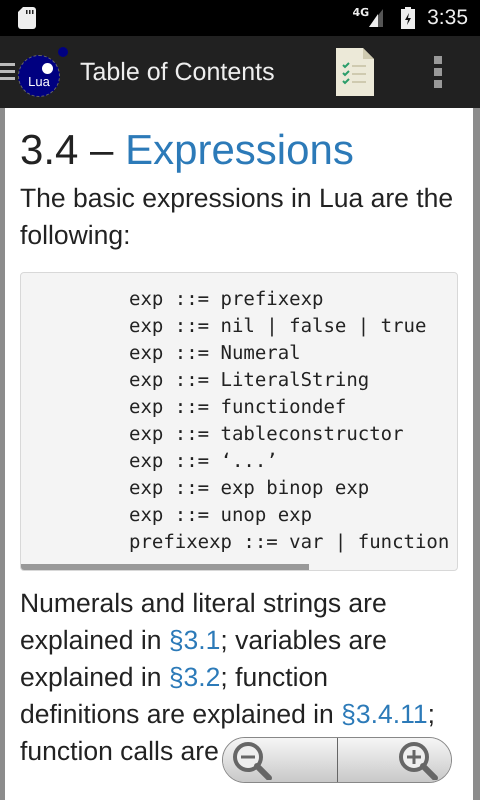  Describe the element at coordinates (194, 640) in the screenshot. I see `section-link: §3.1` at that location.